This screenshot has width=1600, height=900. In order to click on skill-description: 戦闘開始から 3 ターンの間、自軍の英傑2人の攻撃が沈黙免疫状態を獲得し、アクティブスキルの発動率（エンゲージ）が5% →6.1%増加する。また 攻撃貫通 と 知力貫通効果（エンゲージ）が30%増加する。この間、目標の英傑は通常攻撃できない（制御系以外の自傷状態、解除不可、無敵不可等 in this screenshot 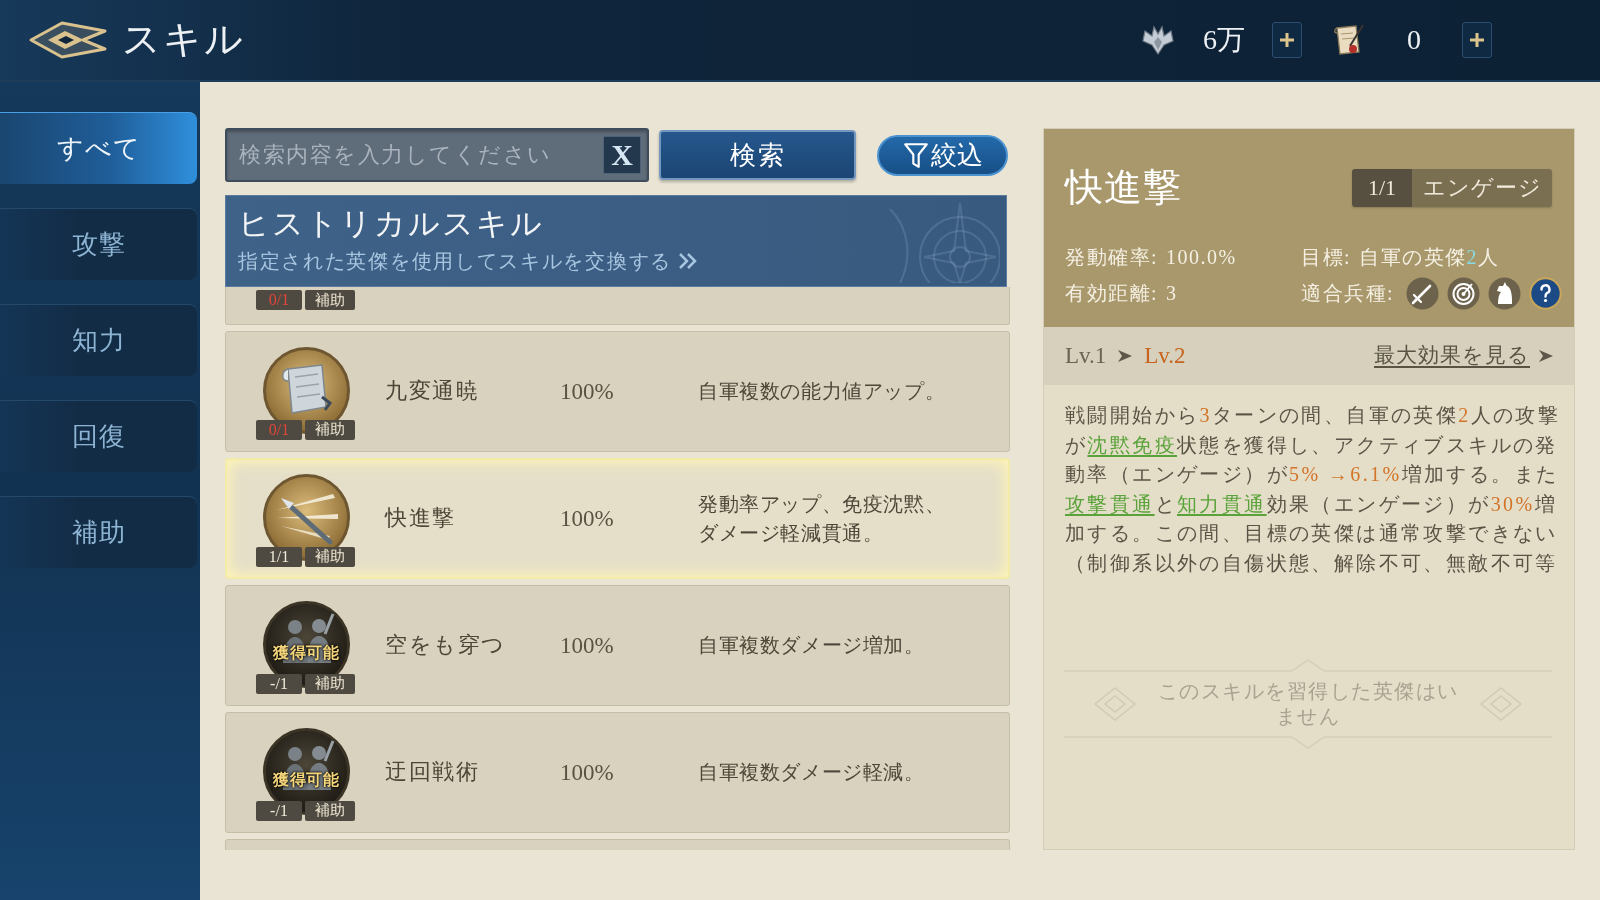, I will do `click(1313, 489)`.